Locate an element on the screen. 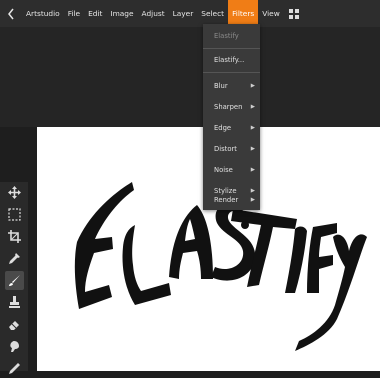 This screenshot has height=378, width=380. menu-item-edge: Edge ▶ is located at coordinates (231, 128).